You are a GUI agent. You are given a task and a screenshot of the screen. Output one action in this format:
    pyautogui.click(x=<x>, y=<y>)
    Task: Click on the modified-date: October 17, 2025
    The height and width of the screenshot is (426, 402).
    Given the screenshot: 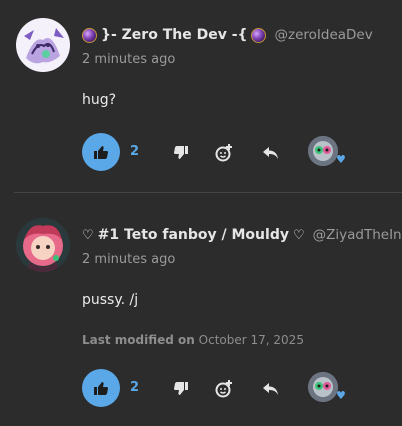 What is the action you would take?
    pyautogui.click(x=251, y=340)
    